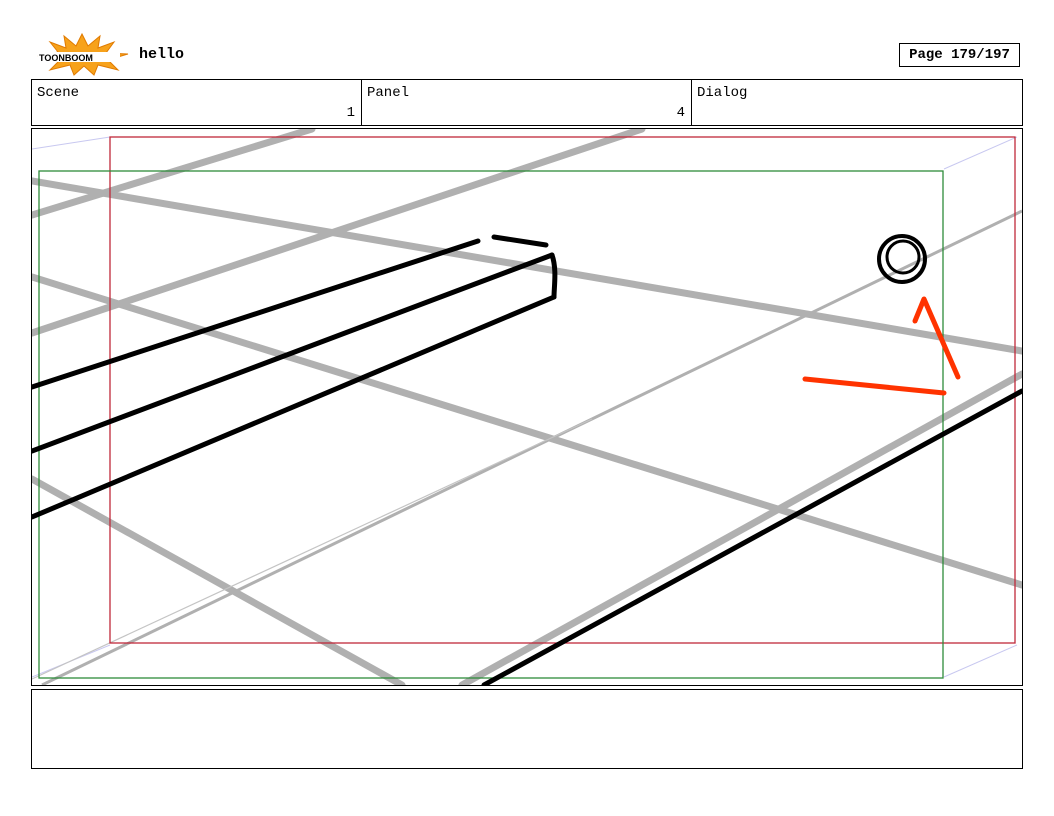 Image resolution: width=1054 pixels, height=816 pixels. Describe the element at coordinates (527, 729) in the screenshot. I see `notes-box` at that location.